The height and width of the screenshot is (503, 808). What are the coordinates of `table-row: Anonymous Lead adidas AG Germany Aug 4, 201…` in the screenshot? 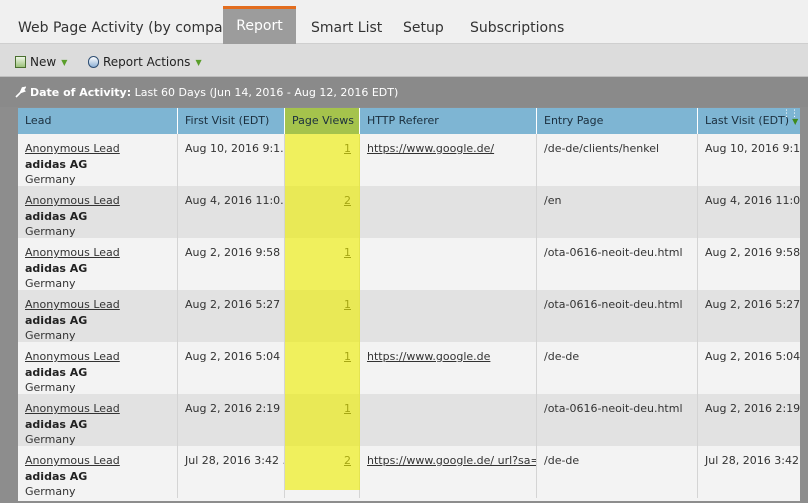 It's located at (409, 212).